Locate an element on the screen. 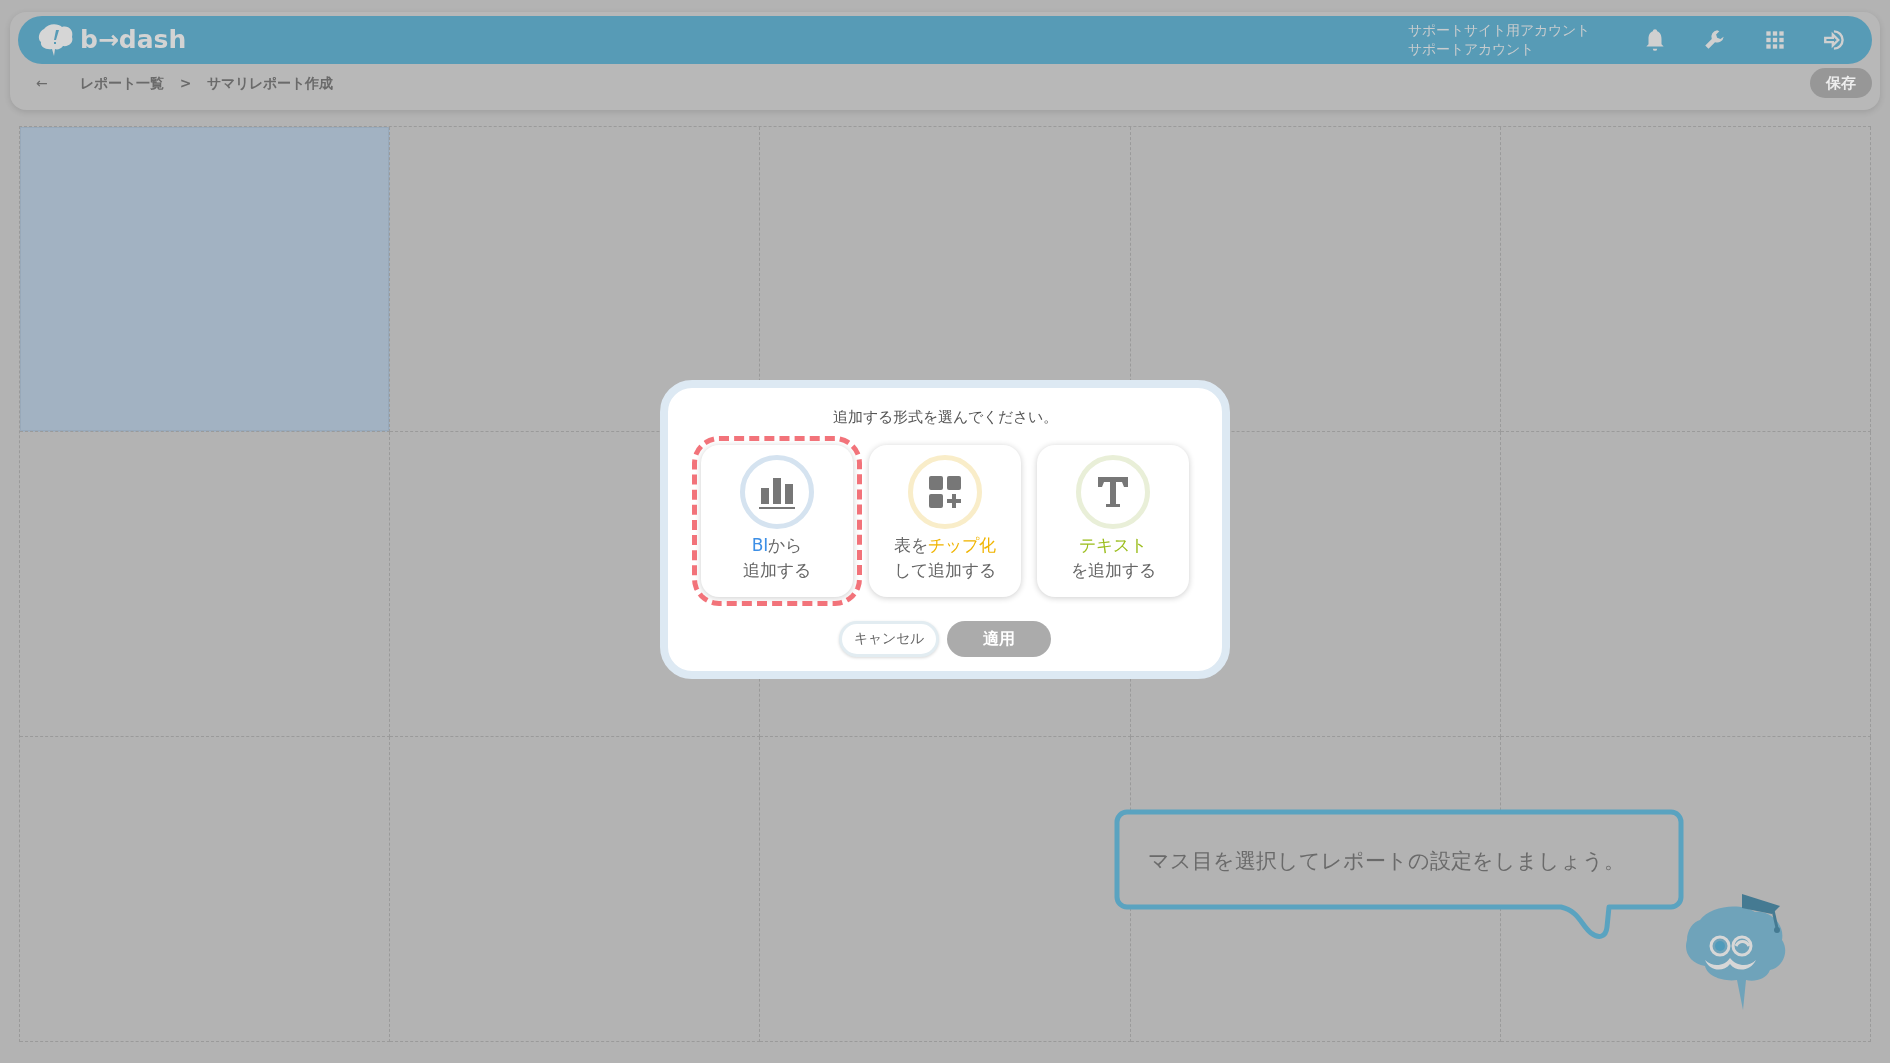 The height and width of the screenshot is (1063, 1890). logo-text: b→dash is located at coordinates (133, 40).